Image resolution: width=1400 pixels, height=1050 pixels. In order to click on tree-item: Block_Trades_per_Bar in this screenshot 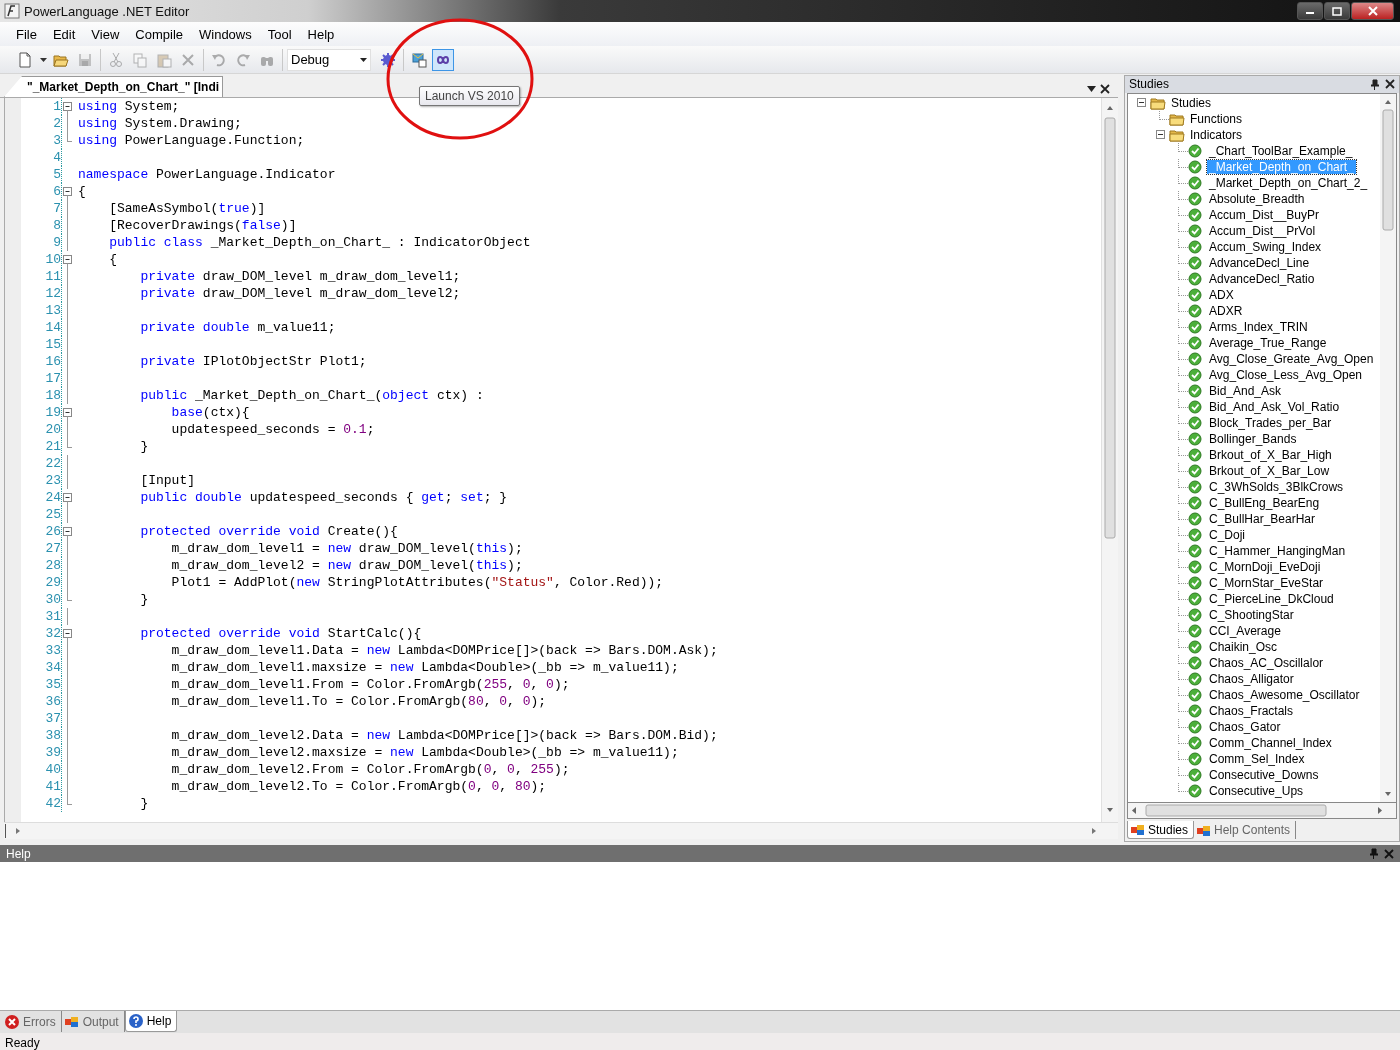, I will do `click(1270, 422)`.